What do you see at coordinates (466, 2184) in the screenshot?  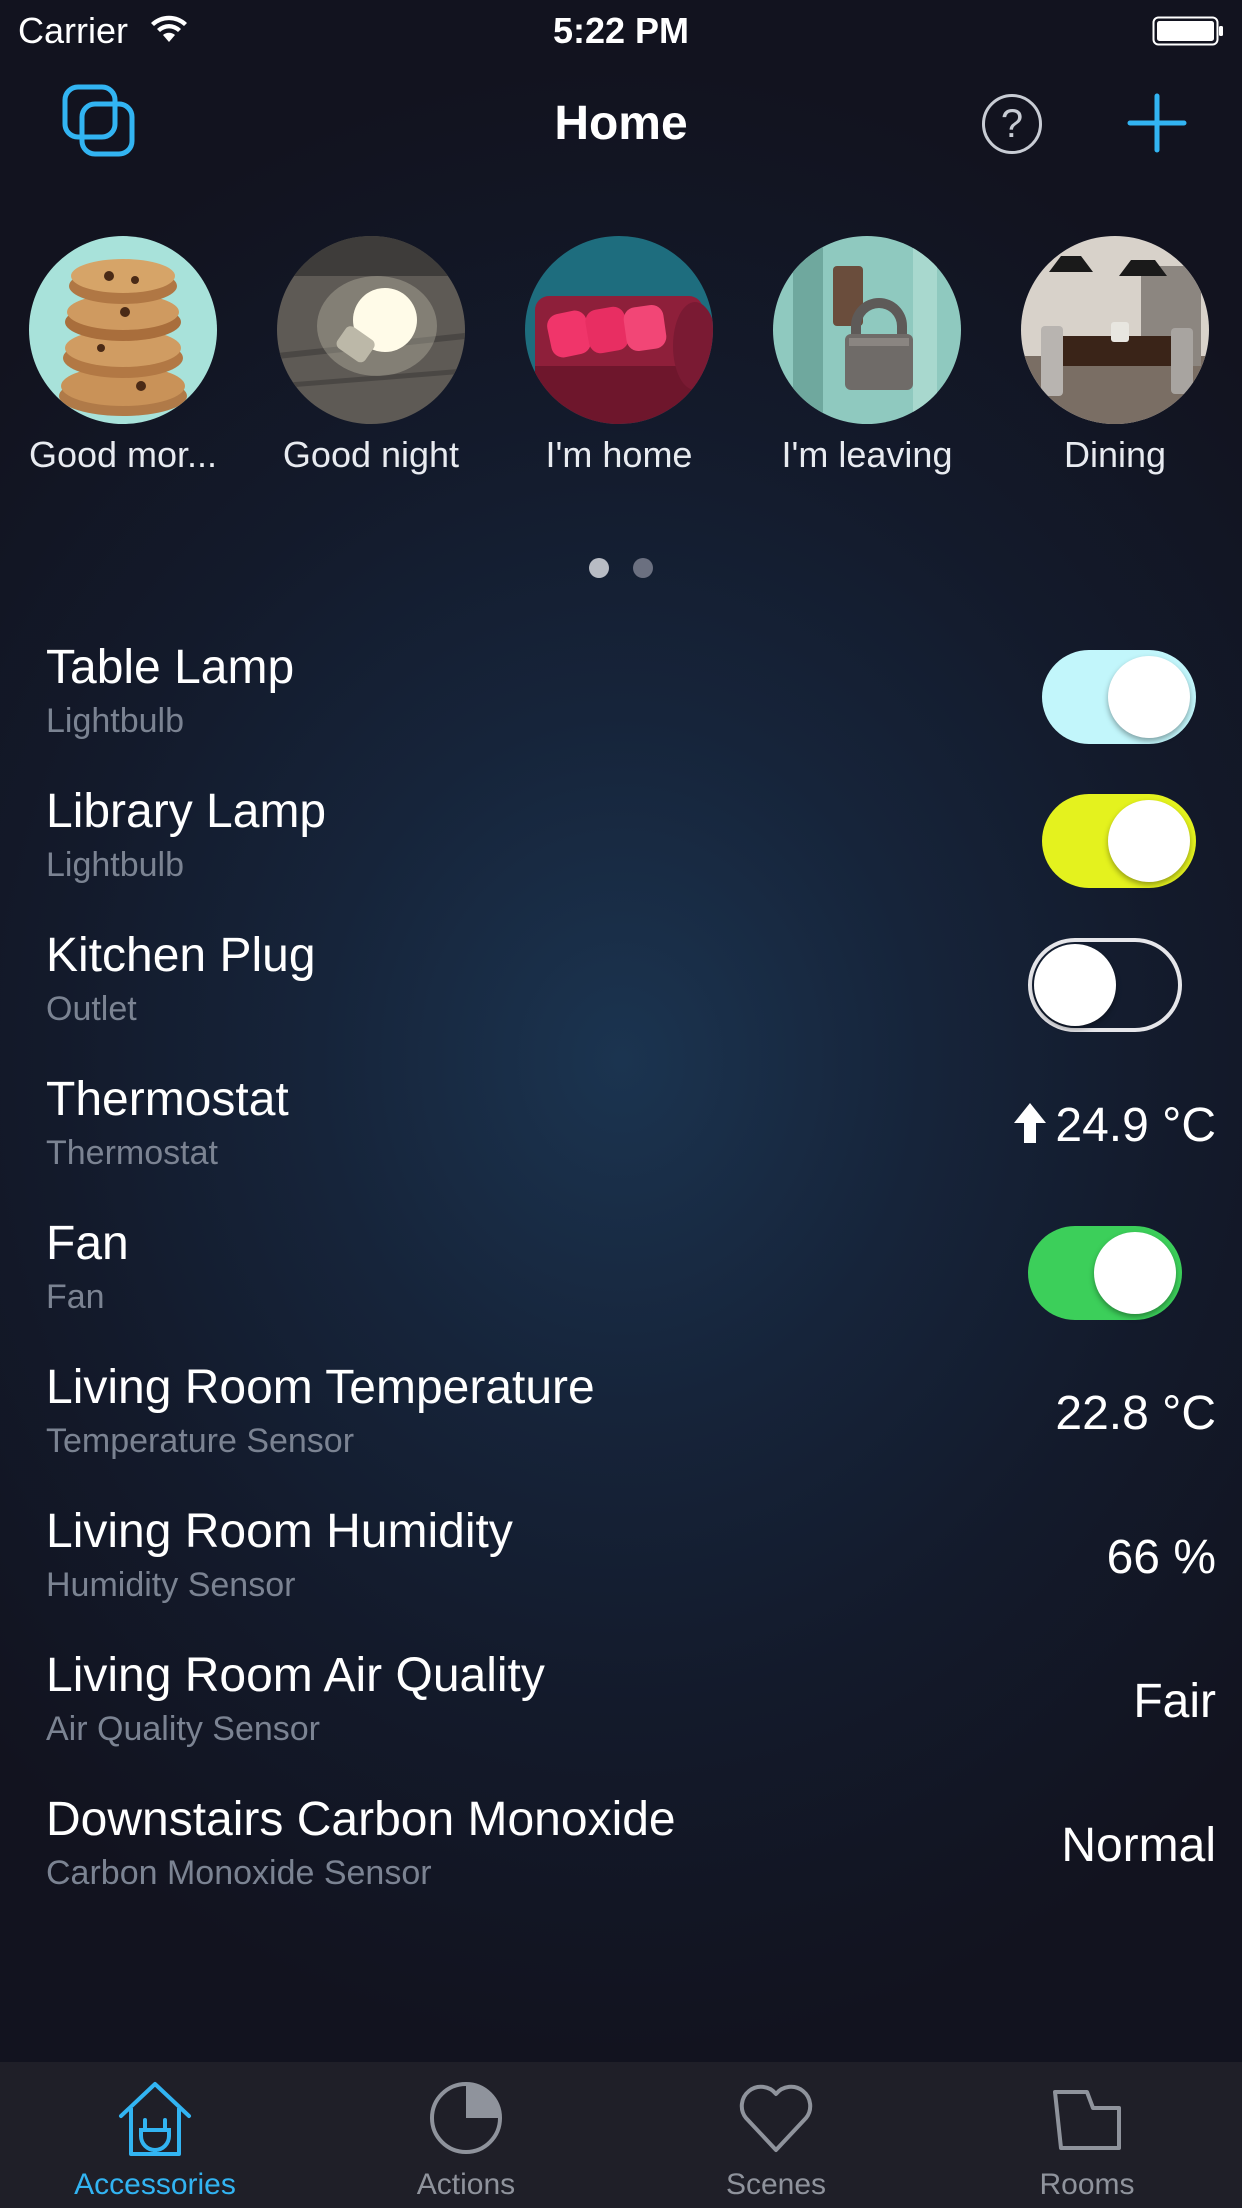 I see `tab-label: Actions` at bounding box center [466, 2184].